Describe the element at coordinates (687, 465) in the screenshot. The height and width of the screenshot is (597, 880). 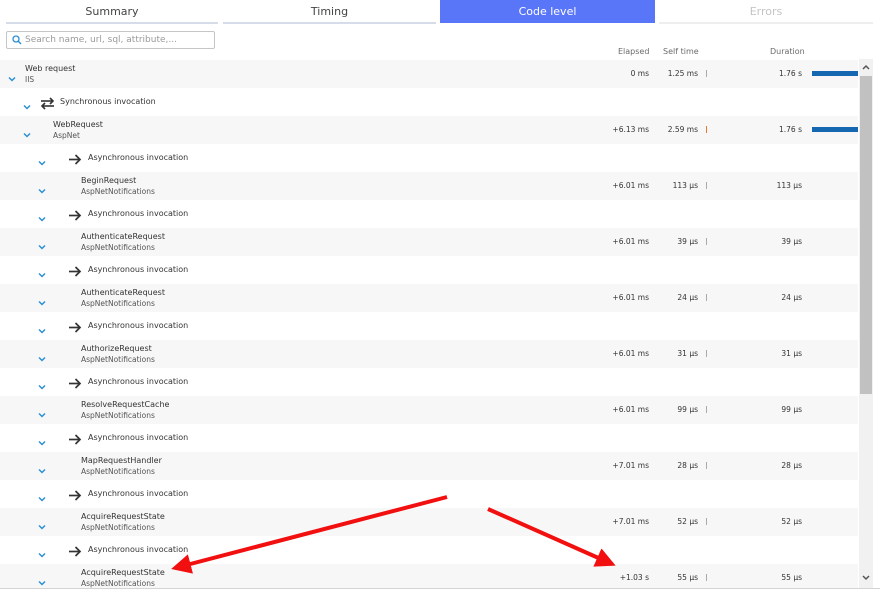
I see `self-time-value: 28 μs` at that location.